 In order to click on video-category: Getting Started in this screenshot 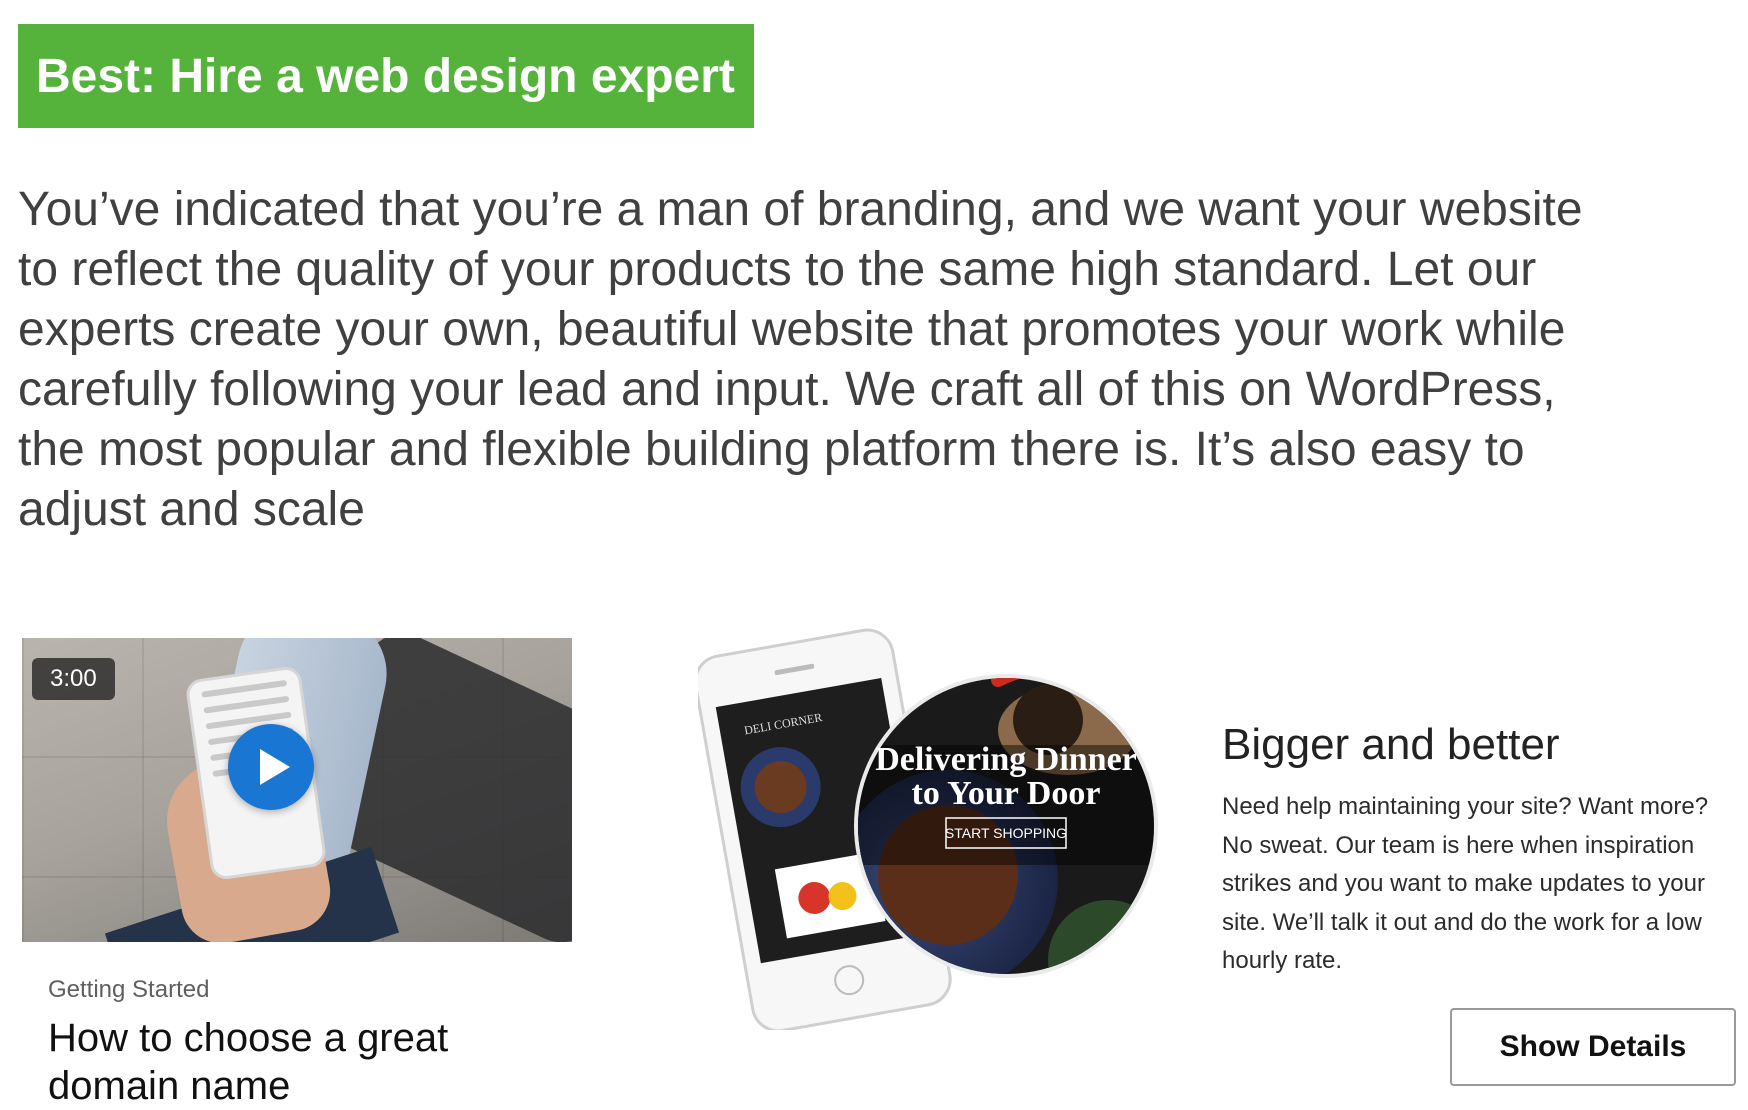, I will do `click(129, 989)`.